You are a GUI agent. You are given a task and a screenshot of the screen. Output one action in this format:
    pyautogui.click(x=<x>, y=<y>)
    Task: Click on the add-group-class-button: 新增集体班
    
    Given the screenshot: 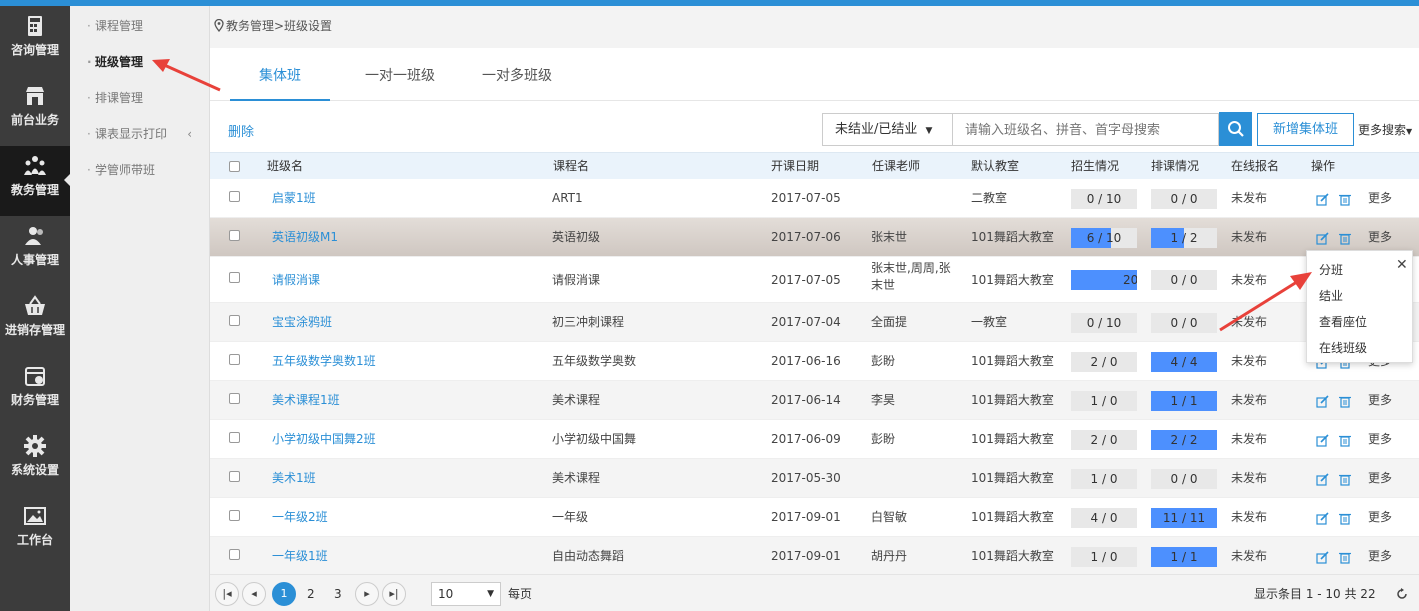 What is the action you would take?
    pyautogui.click(x=1305, y=129)
    